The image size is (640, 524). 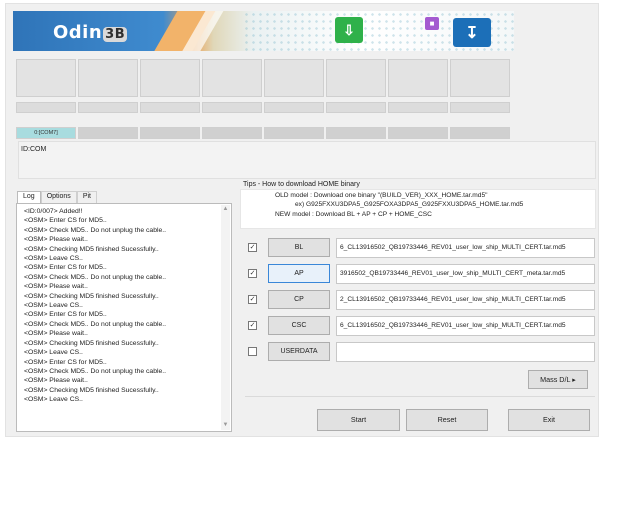 What do you see at coordinates (90, 32) in the screenshot?
I see `odin-logo: Odin 3B` at bounding box center [90, 32].